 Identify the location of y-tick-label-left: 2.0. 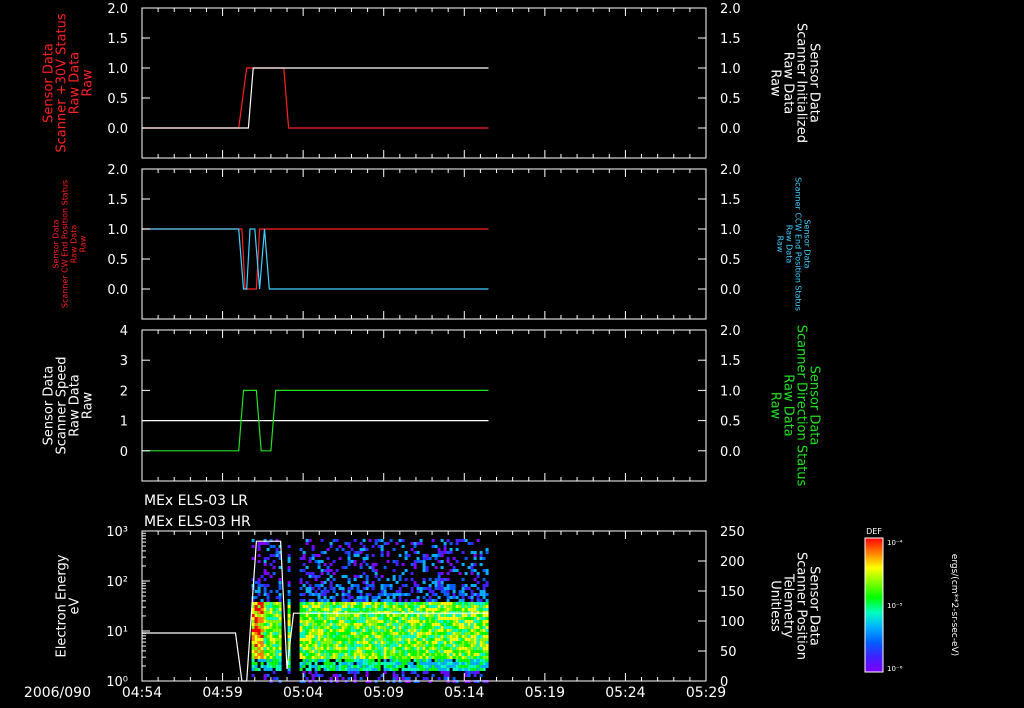
(117, 170).